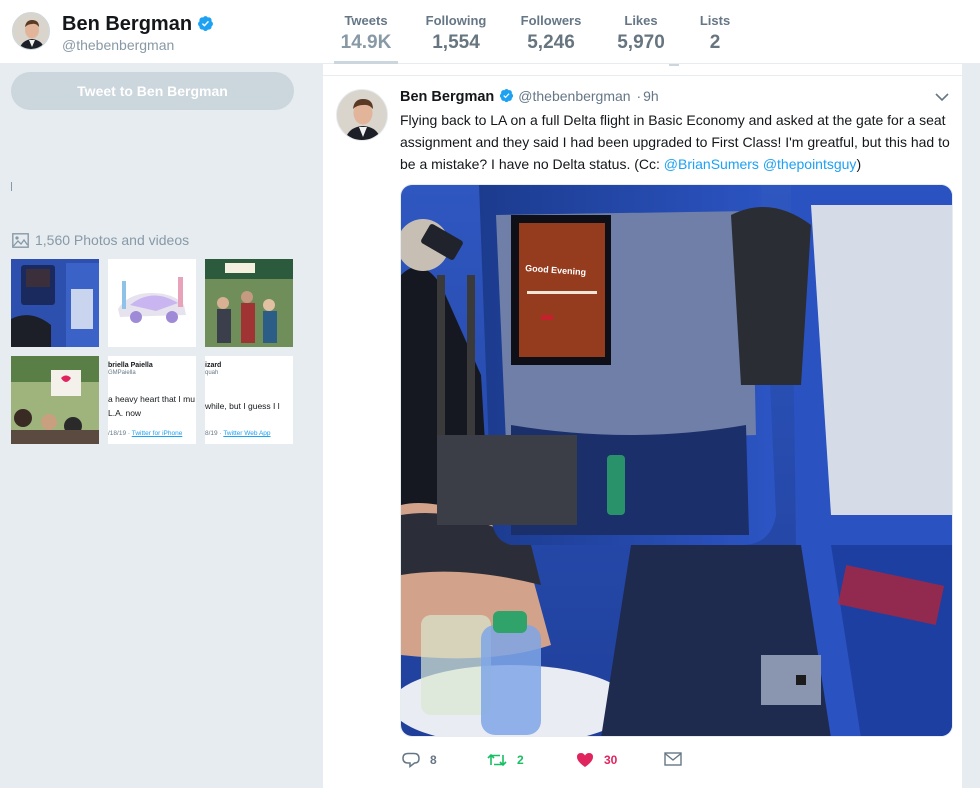 This screenshot has width=980, height=788. What do you see at coordinates (715, 20) in the screenshot?
I see `stat-lists-label: Lists` at bounding box center [715, 20].